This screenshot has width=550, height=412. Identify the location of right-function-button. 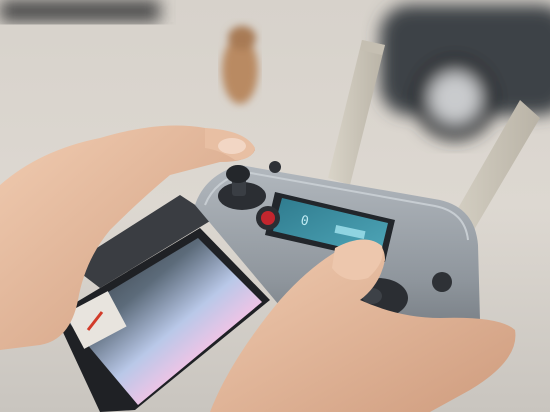
(442, 282).